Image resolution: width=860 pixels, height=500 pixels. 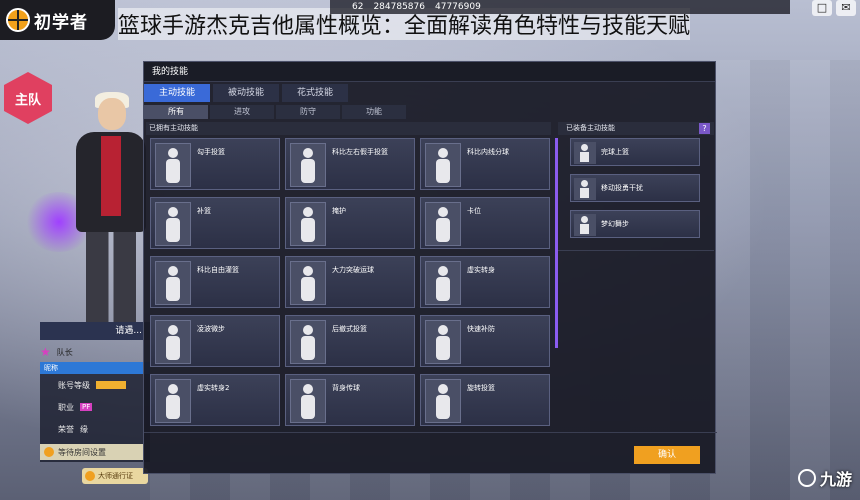 What do you see at coordinates (213, 388) in the screenshot?
I see `skill-name: 虚实转身2` at bounding box center [213, 388].